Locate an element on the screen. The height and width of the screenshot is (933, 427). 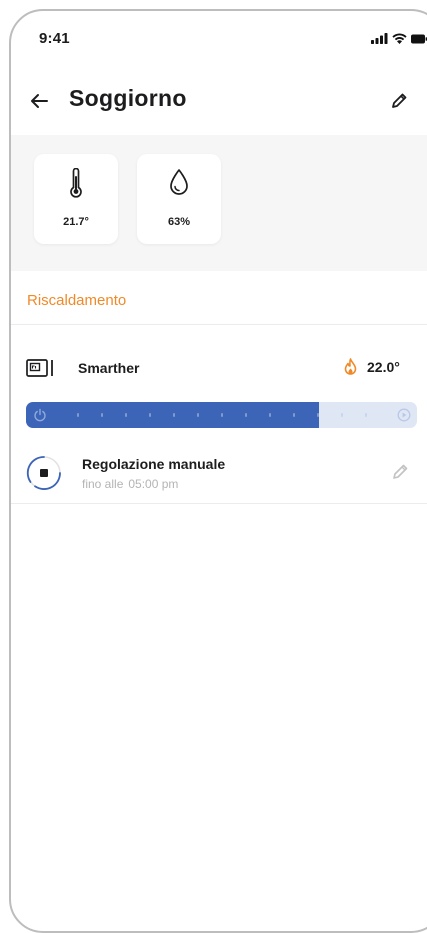
device-row: Smarther 22.0° is located at coordinates (219, 370).